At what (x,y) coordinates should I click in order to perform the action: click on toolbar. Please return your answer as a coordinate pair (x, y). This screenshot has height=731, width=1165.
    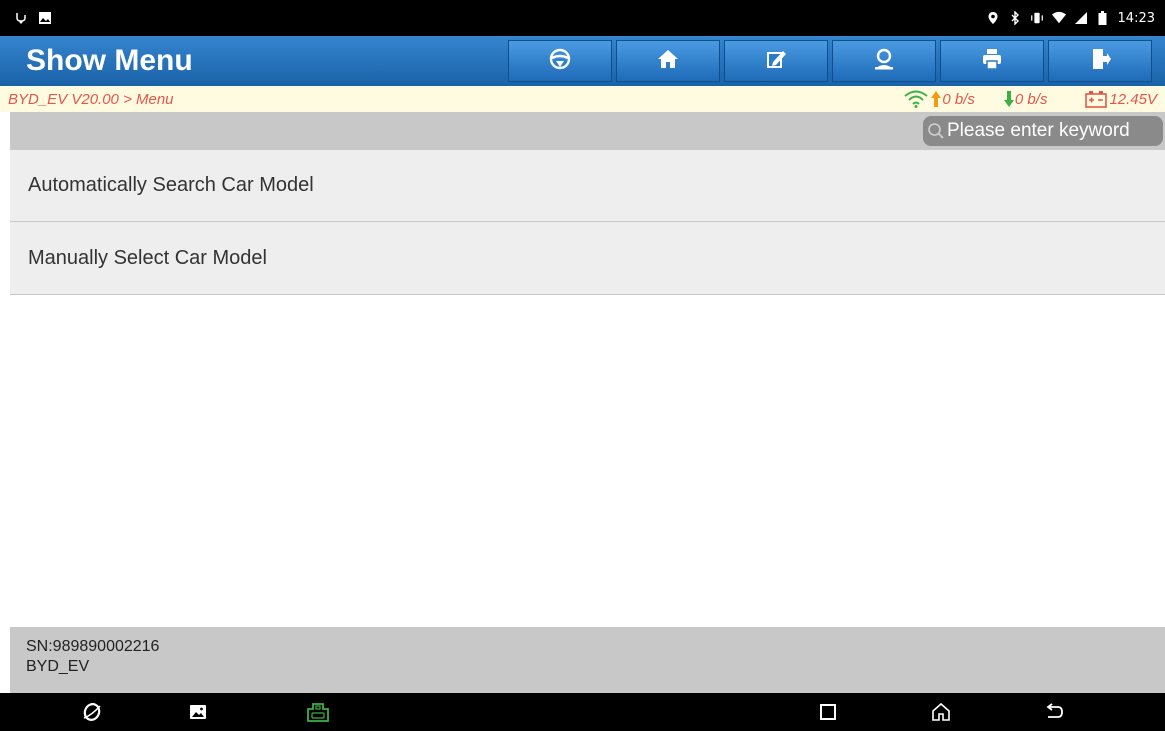
    Looking at the image, I should click on (830, 61).